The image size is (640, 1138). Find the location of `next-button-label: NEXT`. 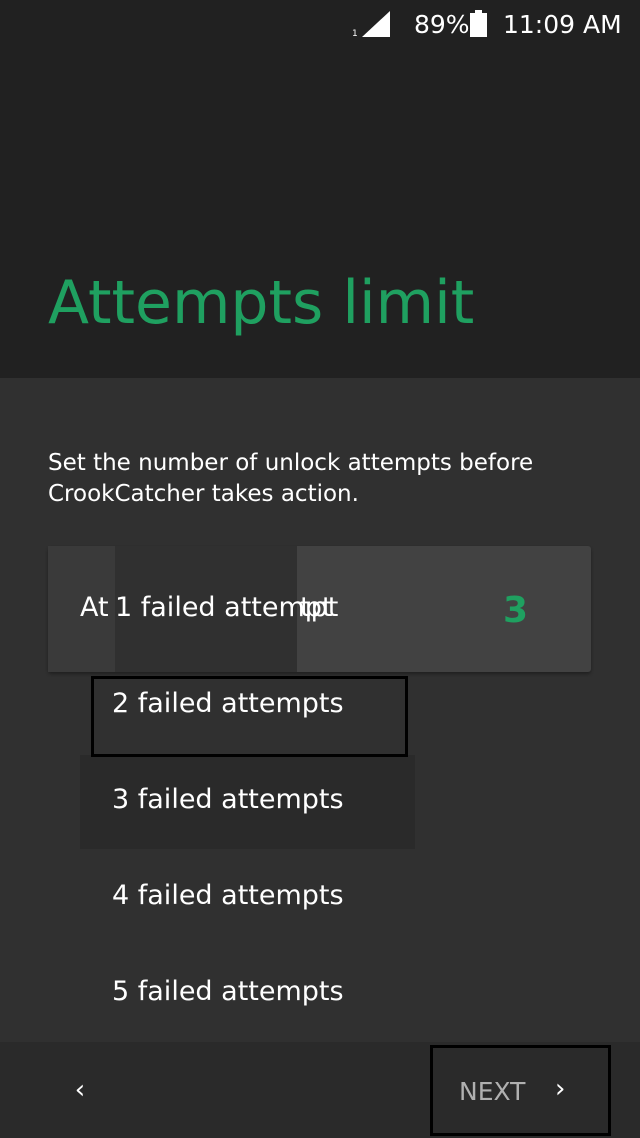

next-button-label: NEXT is located at coordinates (492, 1091).